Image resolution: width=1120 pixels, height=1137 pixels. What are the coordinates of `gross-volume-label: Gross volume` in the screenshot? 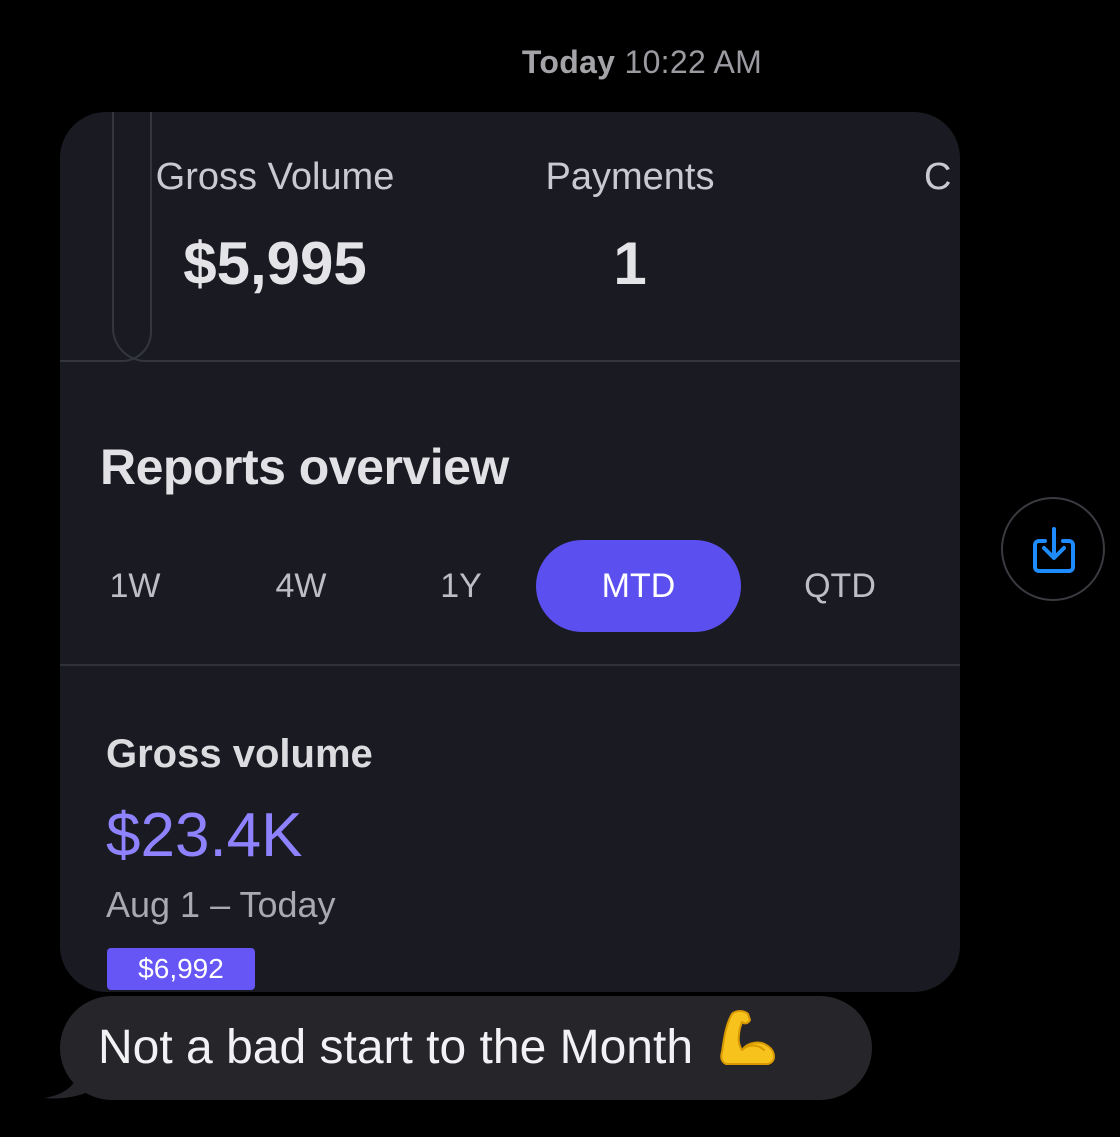 It's located at (239, 754).